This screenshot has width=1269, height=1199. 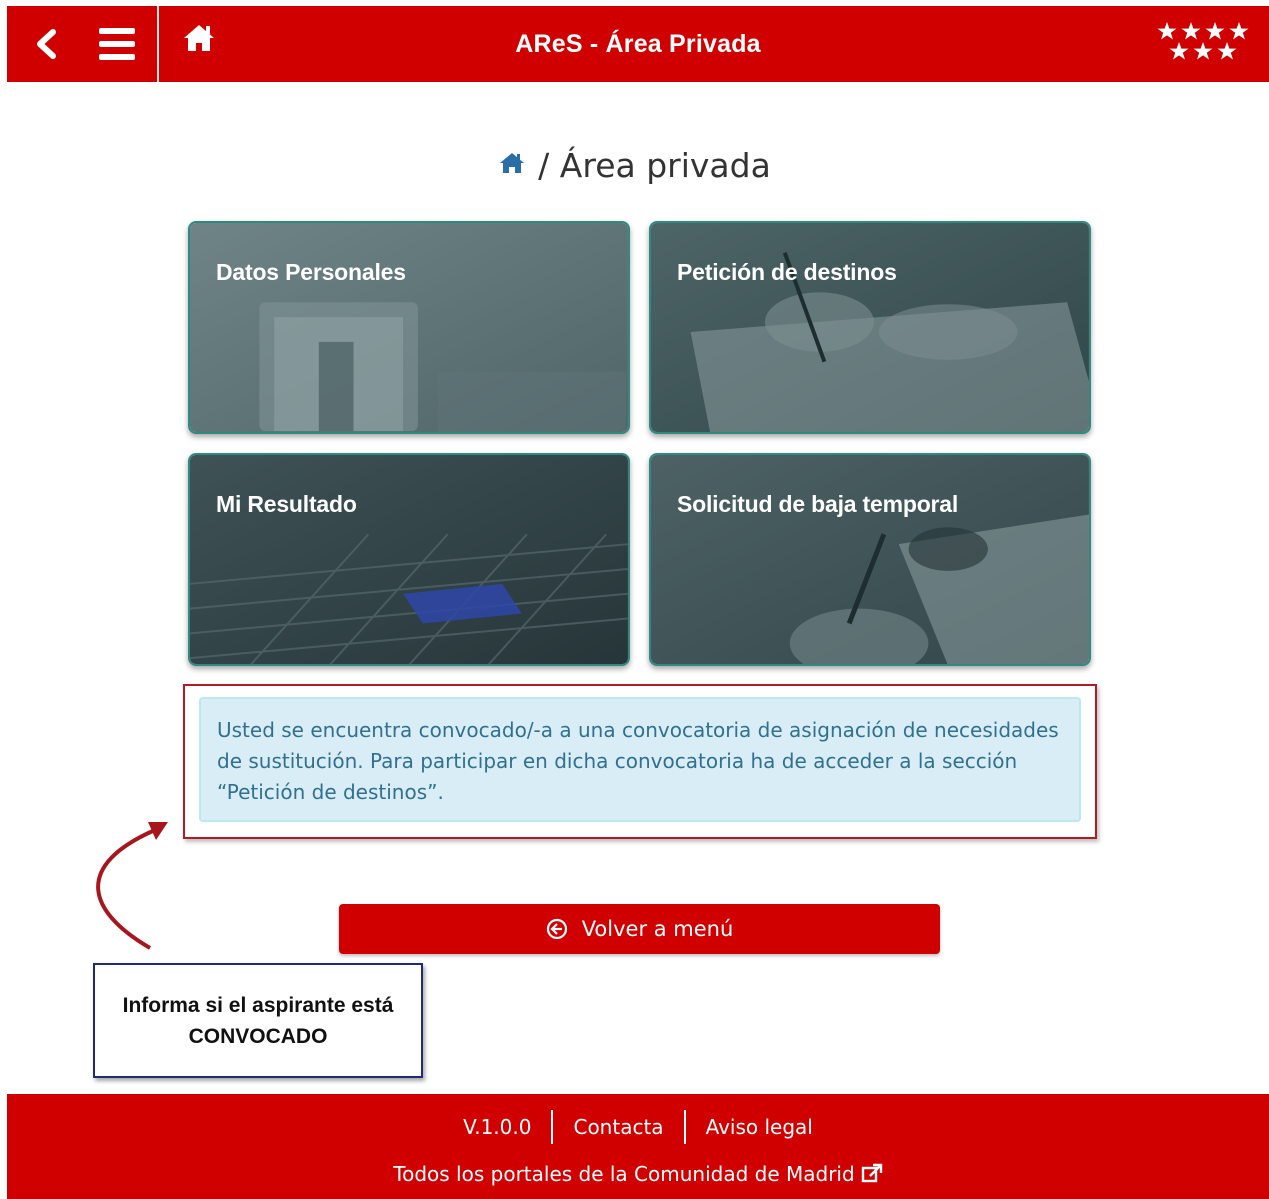 I want to click on comunidad-madrid-stars-logo, so click(x=1203, y=41).